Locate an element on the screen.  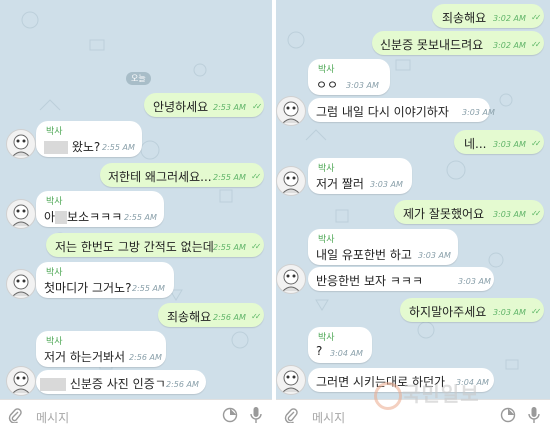
outgoing-message: 저는 한번도 그방 간적도 없는데 2:55 AM ✓✓ is located at coordinates (155, 245).